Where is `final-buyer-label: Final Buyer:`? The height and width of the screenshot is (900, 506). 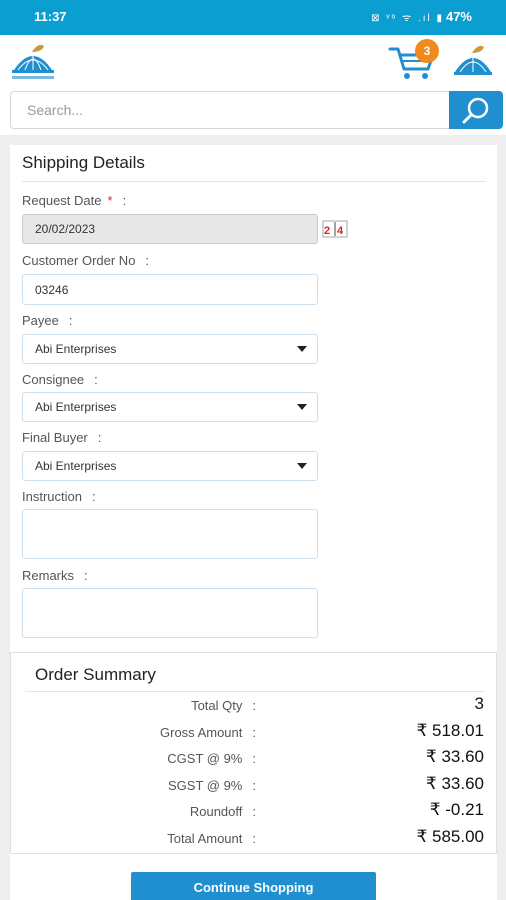
final-buyer-label: Final Buyer: is located at coordinates (62, 437).